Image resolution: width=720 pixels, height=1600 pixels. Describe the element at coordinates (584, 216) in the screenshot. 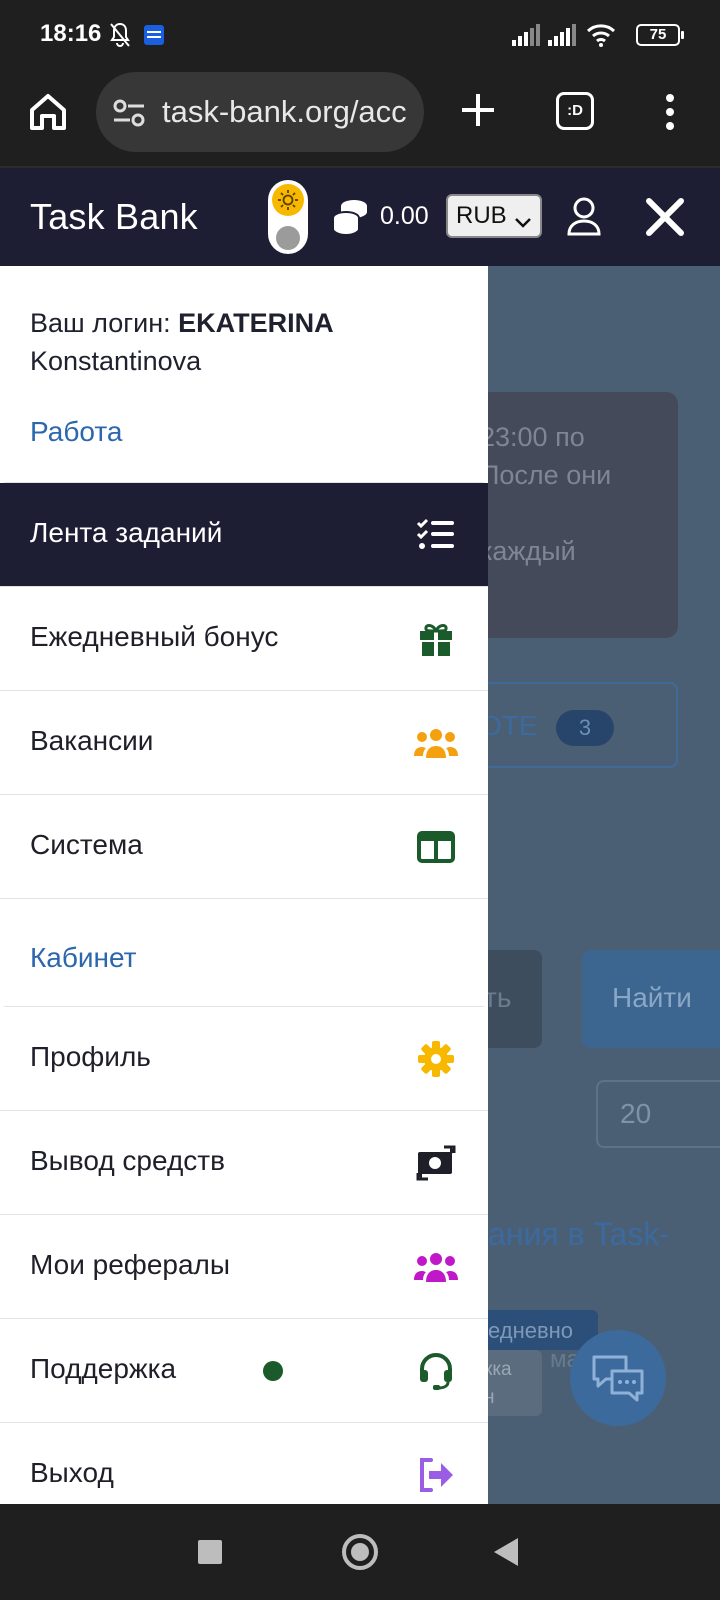

I see `user-icon` at that location.